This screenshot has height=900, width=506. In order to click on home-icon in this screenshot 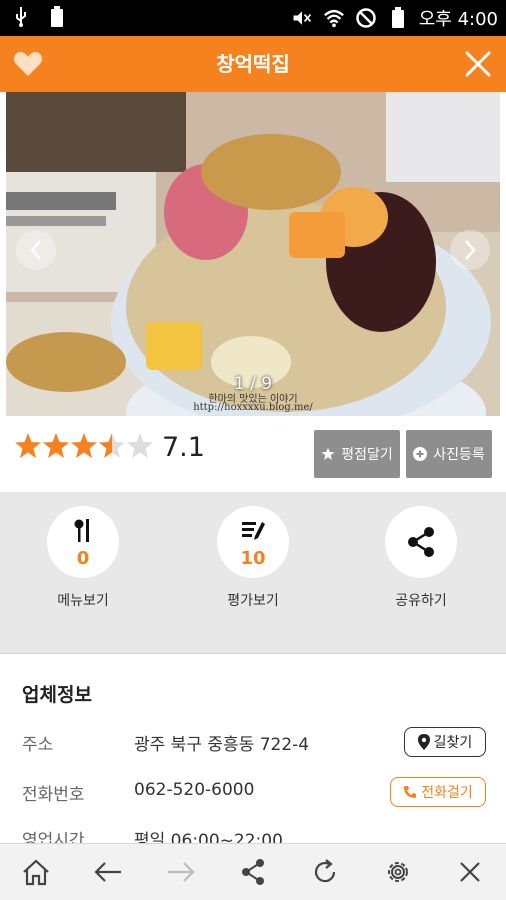, I will do `click(36, 872)`.